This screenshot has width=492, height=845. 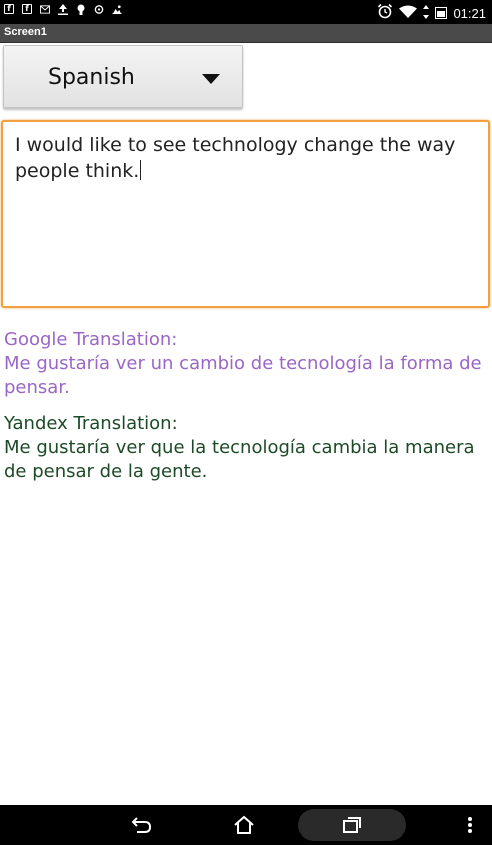 What do you see at coordinates (246, 12) in the screenshot?
I see `status-bar: f f 01:21` at bounding box center [246, 12].